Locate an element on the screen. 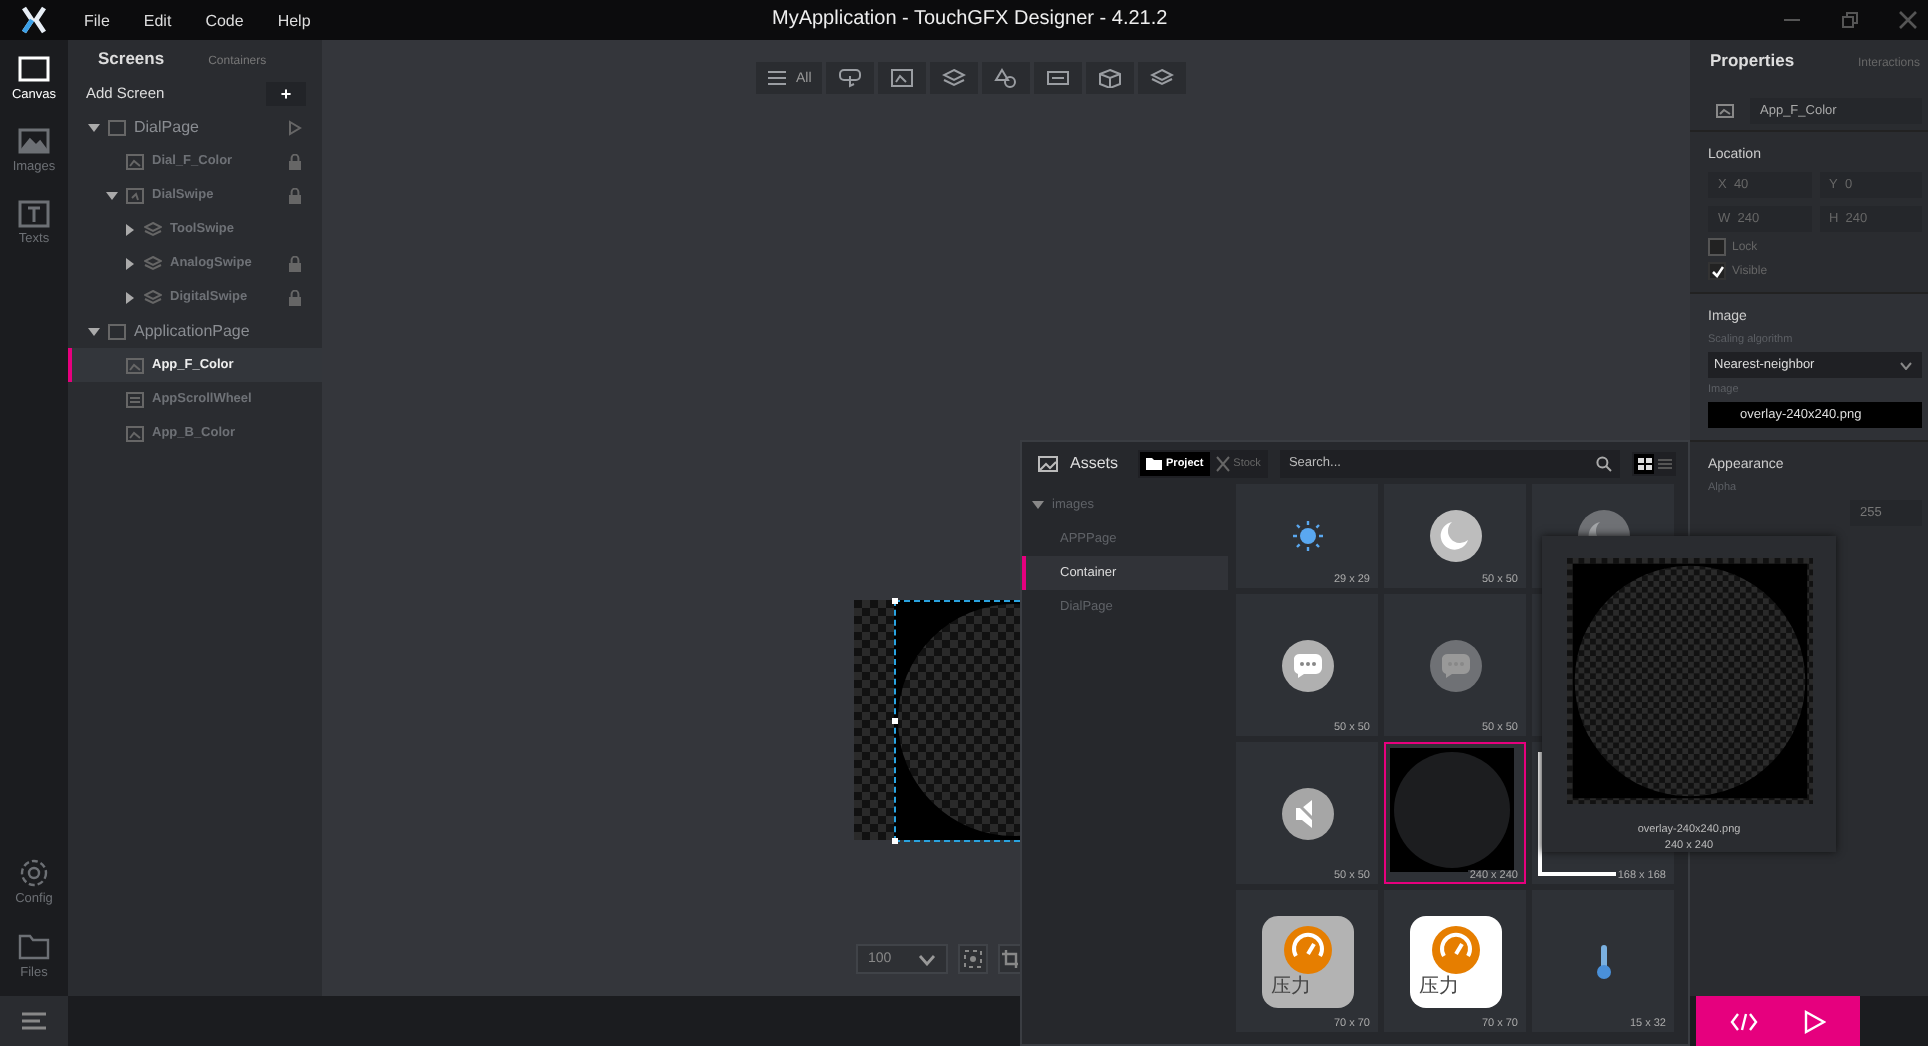 The width and height of the screenshot is (1928, 1046). corner-image is located at coordinates (1580, 814).